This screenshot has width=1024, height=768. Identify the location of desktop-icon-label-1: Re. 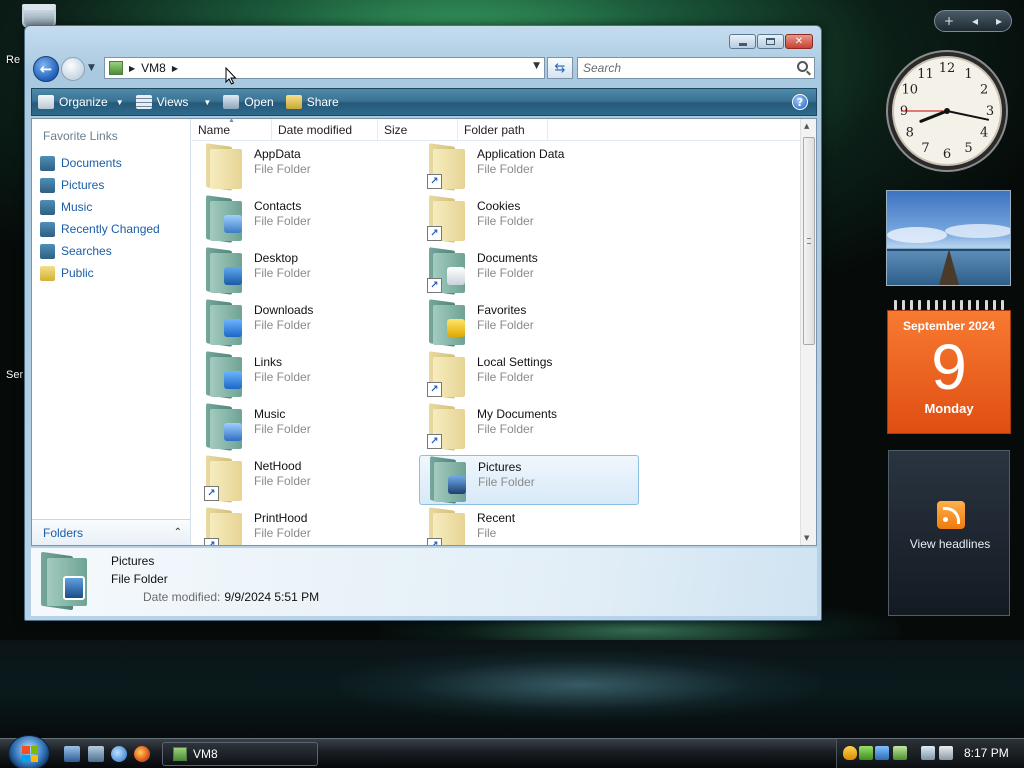
(13, 60).